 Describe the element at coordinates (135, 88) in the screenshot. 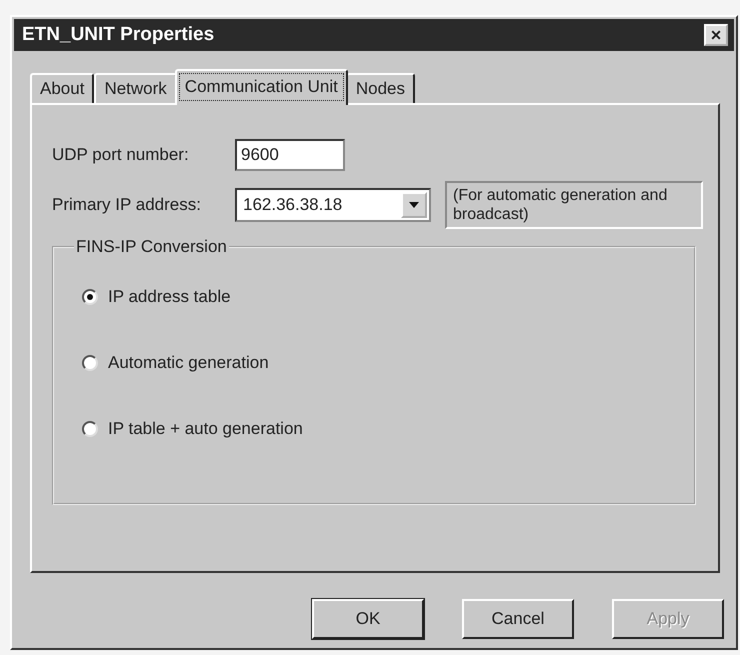

I see `tab: Network` at that location.